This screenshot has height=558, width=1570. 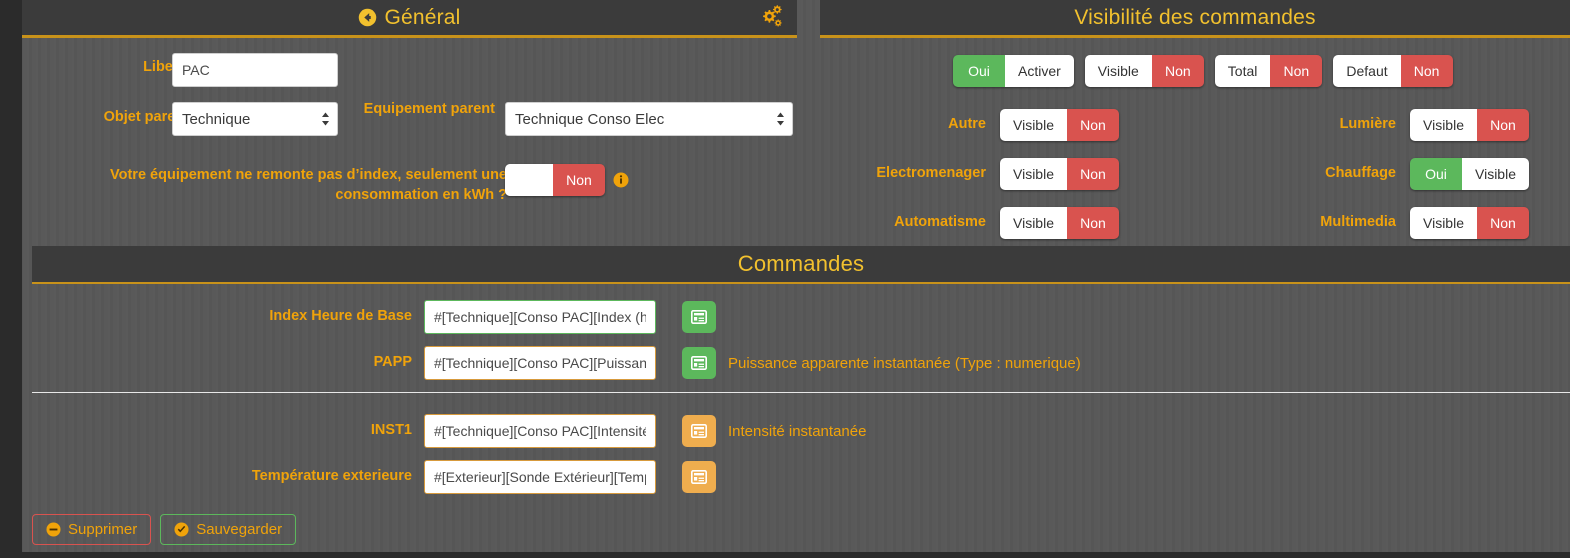 What do you see at coordinates (529, 180) in the screenshot?
I see `index-toggle-left` at bounding box center [529, 180].